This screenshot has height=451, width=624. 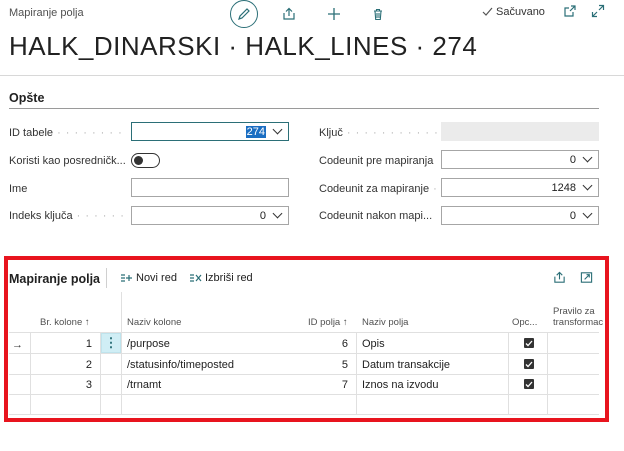 I want to click on page-title: HALK_DINARSKI · HALK_LINES · 274, so click(x=243, y=46).